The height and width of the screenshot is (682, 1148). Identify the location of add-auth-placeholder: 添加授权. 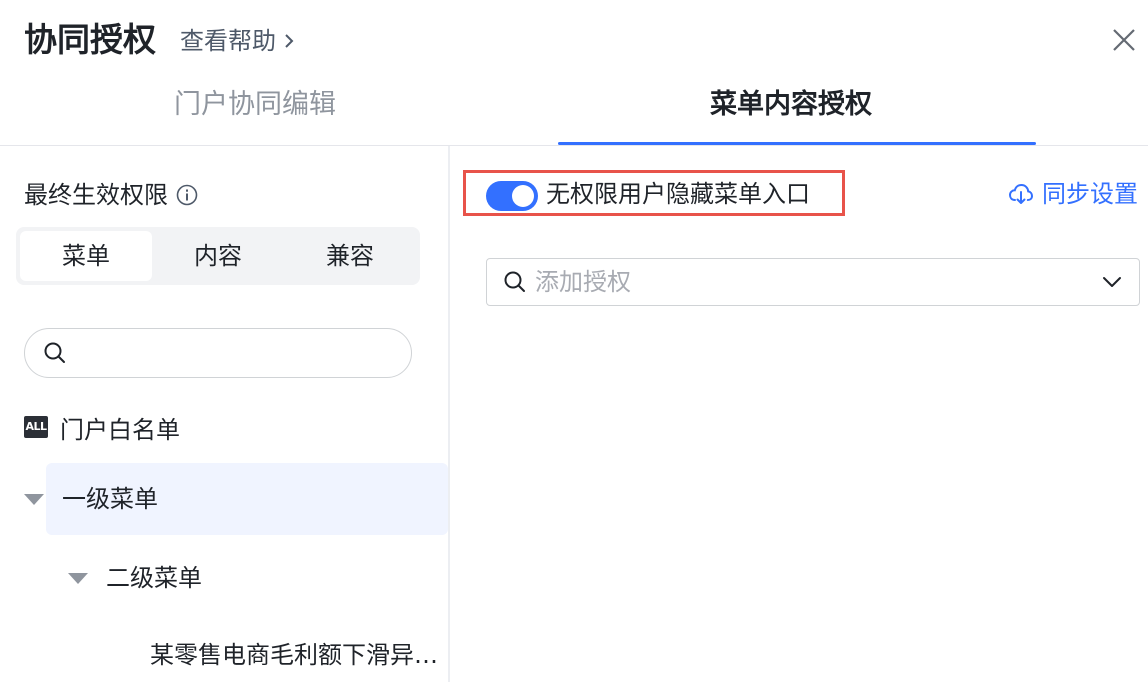
(583, 282).